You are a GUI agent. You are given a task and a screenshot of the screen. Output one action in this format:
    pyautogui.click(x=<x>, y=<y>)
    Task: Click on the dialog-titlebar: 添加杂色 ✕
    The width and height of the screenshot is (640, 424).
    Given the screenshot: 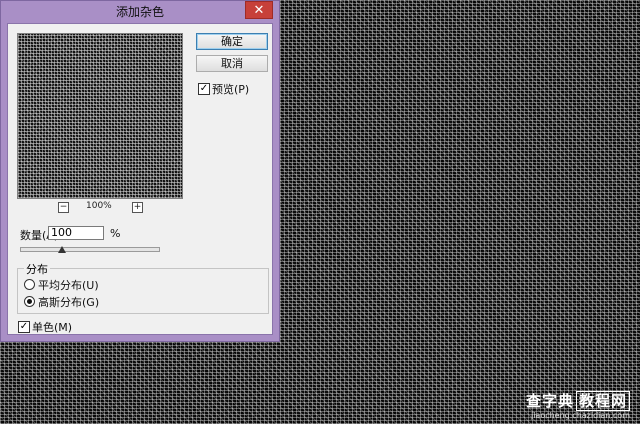 What is the action you would take?
    pyautogui.click(x=140, y=12)
    